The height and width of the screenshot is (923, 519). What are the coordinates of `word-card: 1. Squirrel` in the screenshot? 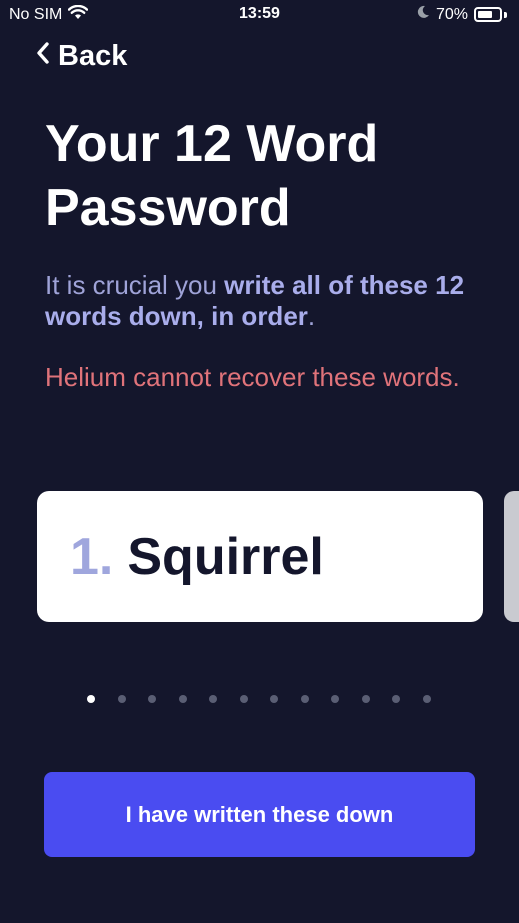 It's located at (260, 556).